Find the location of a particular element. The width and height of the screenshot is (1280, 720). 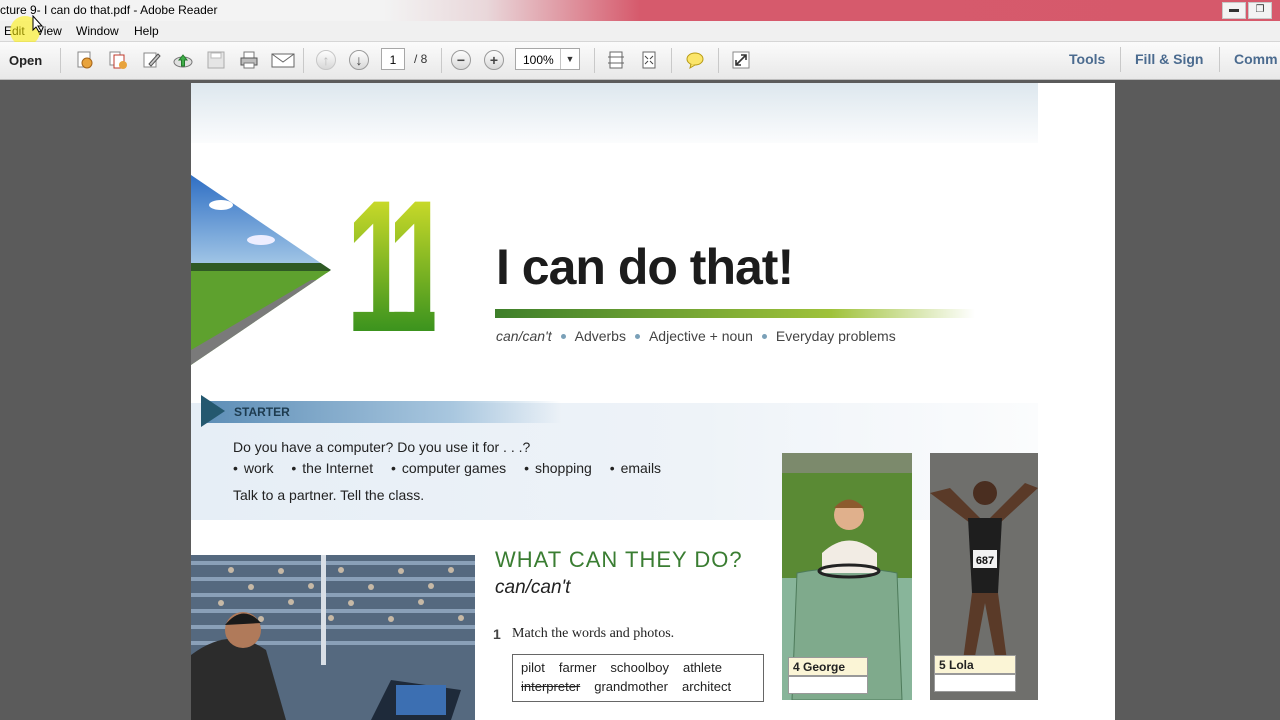

section-subtitle: can/can't is located at coordinates (533, 587).